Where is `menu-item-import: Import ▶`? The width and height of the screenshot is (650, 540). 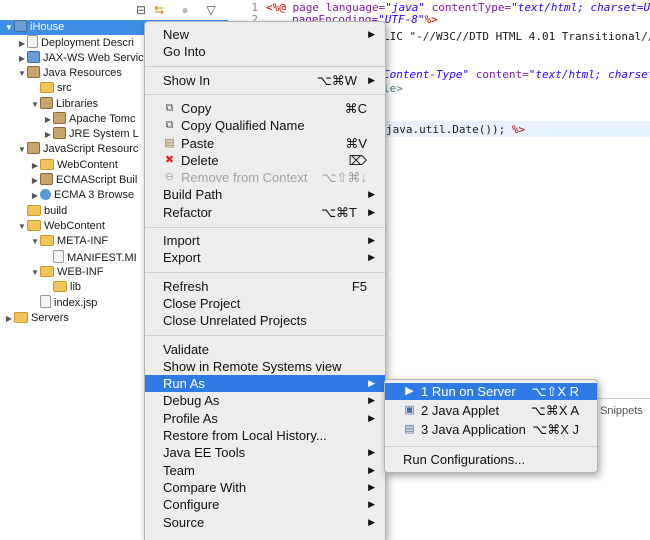 menu-item-import: Import ▶ is located at coordinates (265, 240).